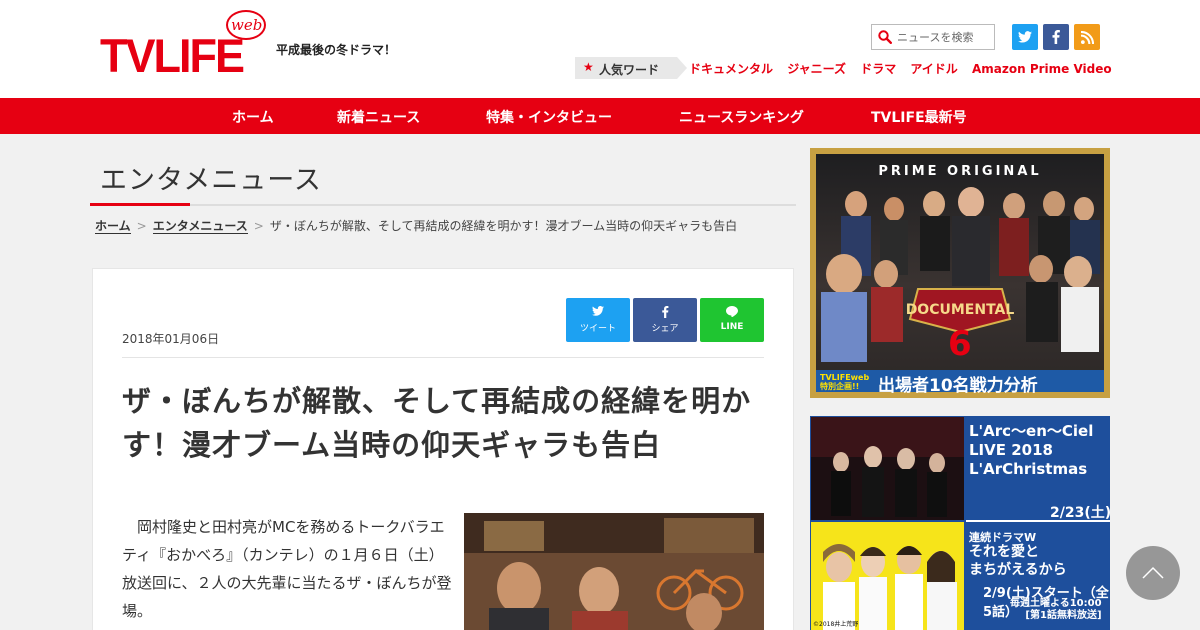 The height and width of the screenshot is (630, 1200). I want to click on banner-text-line: L'Arc〜en〜Ciel, so click(1031, 431).